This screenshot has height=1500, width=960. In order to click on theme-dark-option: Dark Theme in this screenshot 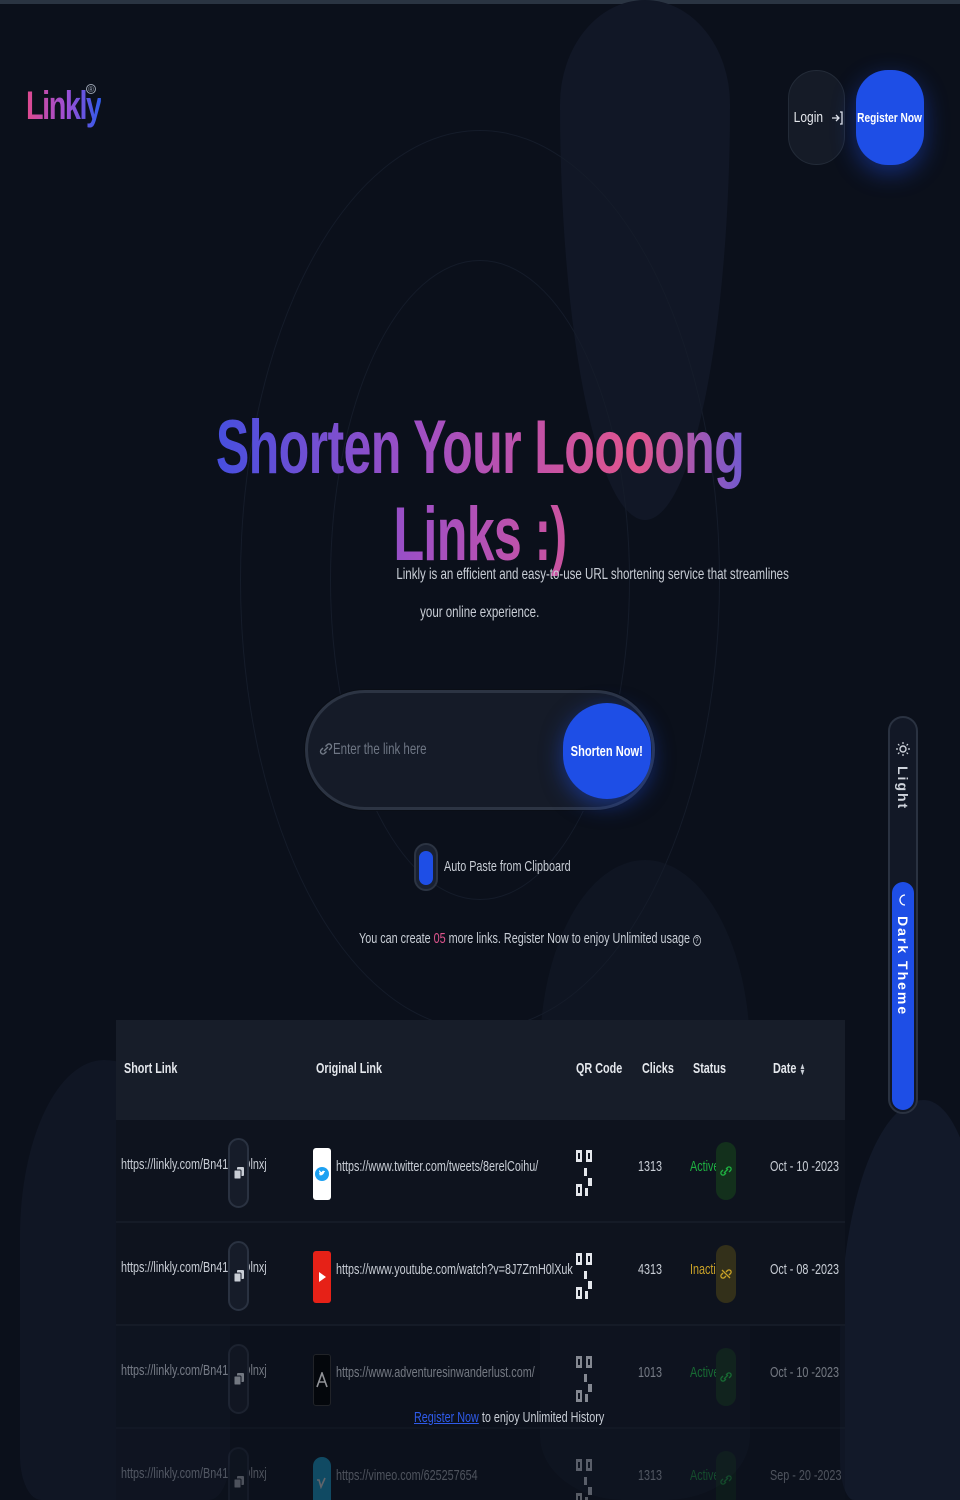, I will do `click(903, 996)`.